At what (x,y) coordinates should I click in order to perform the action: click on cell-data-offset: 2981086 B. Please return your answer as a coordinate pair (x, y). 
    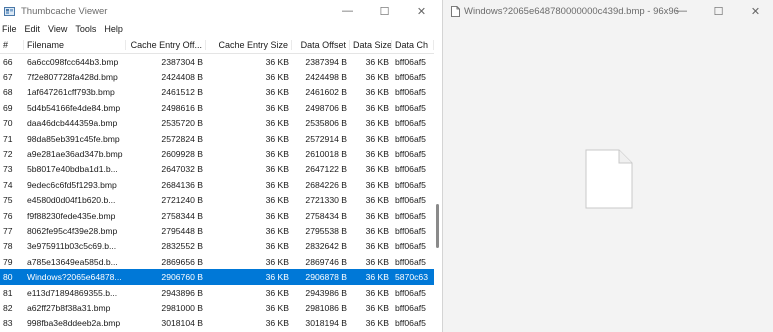
    Looking at the image, I should click on (326, 307).